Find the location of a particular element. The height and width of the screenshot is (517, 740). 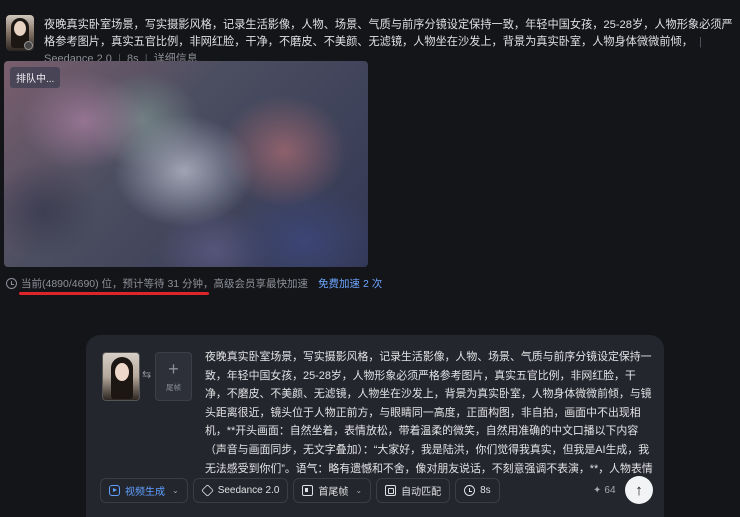

mode-select: 视频生成 ⌄ is located at coordinates (144, 490).